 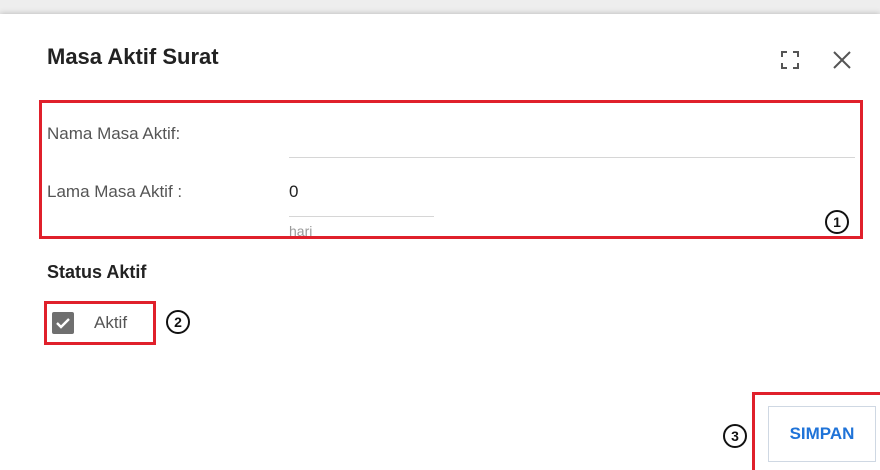 I want to click on dialog-title: Masa Aktif Surat, so click(x=133, y=56).